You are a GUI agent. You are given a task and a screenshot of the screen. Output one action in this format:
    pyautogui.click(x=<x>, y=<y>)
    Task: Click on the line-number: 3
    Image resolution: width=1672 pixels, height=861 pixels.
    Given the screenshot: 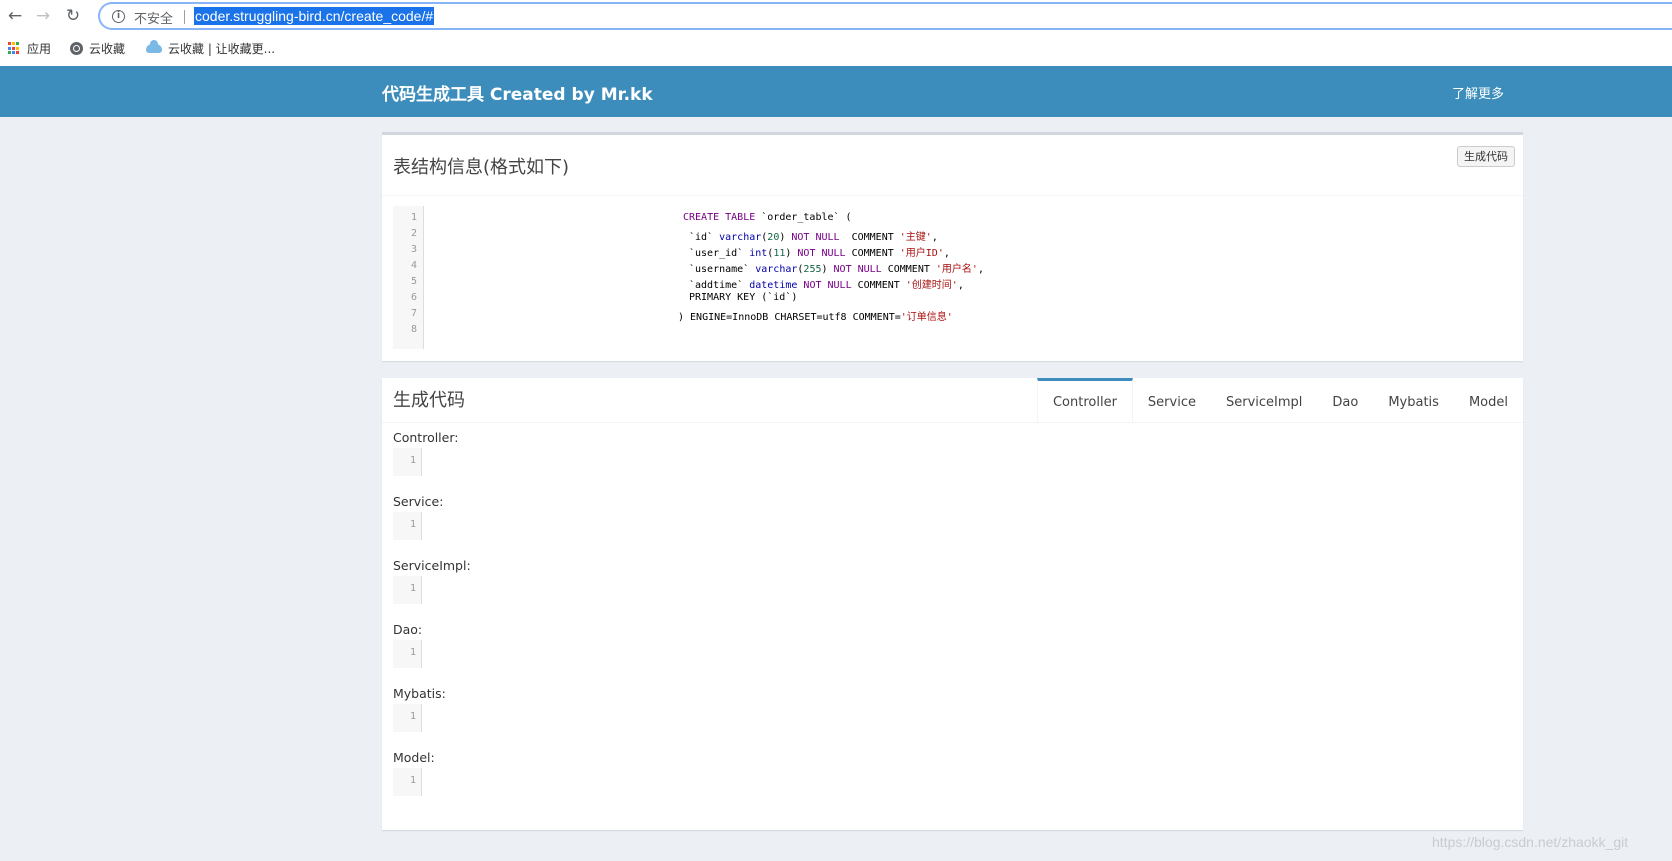 What is the action you would take?
    pyautogui.click(x=413, y=249)
    